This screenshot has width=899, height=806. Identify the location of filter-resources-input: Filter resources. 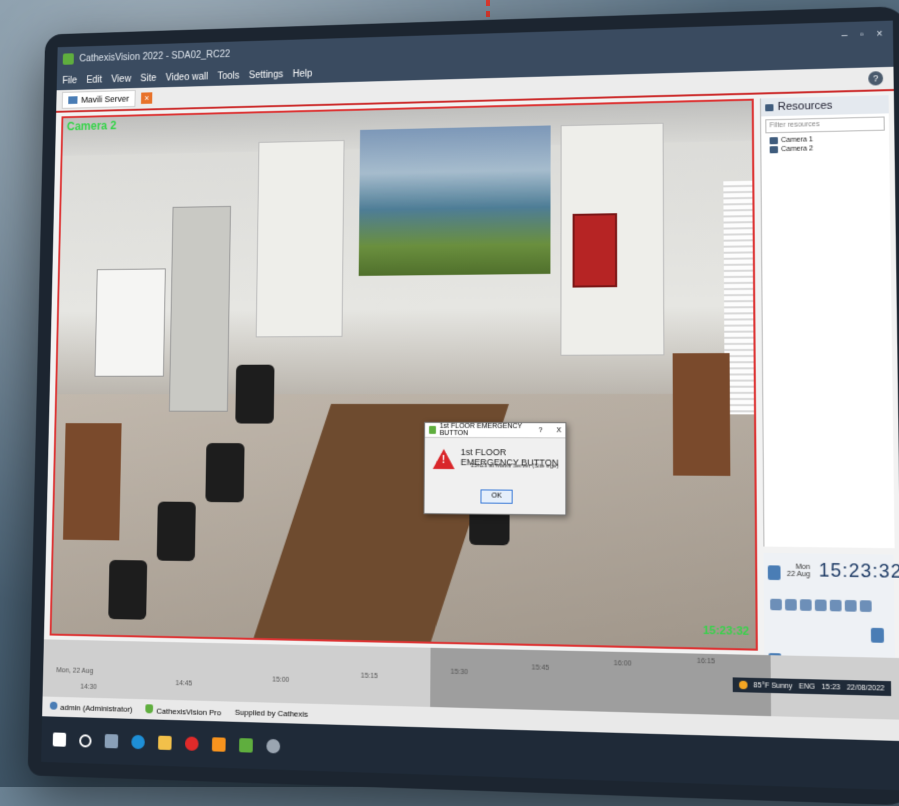
(825, 124).